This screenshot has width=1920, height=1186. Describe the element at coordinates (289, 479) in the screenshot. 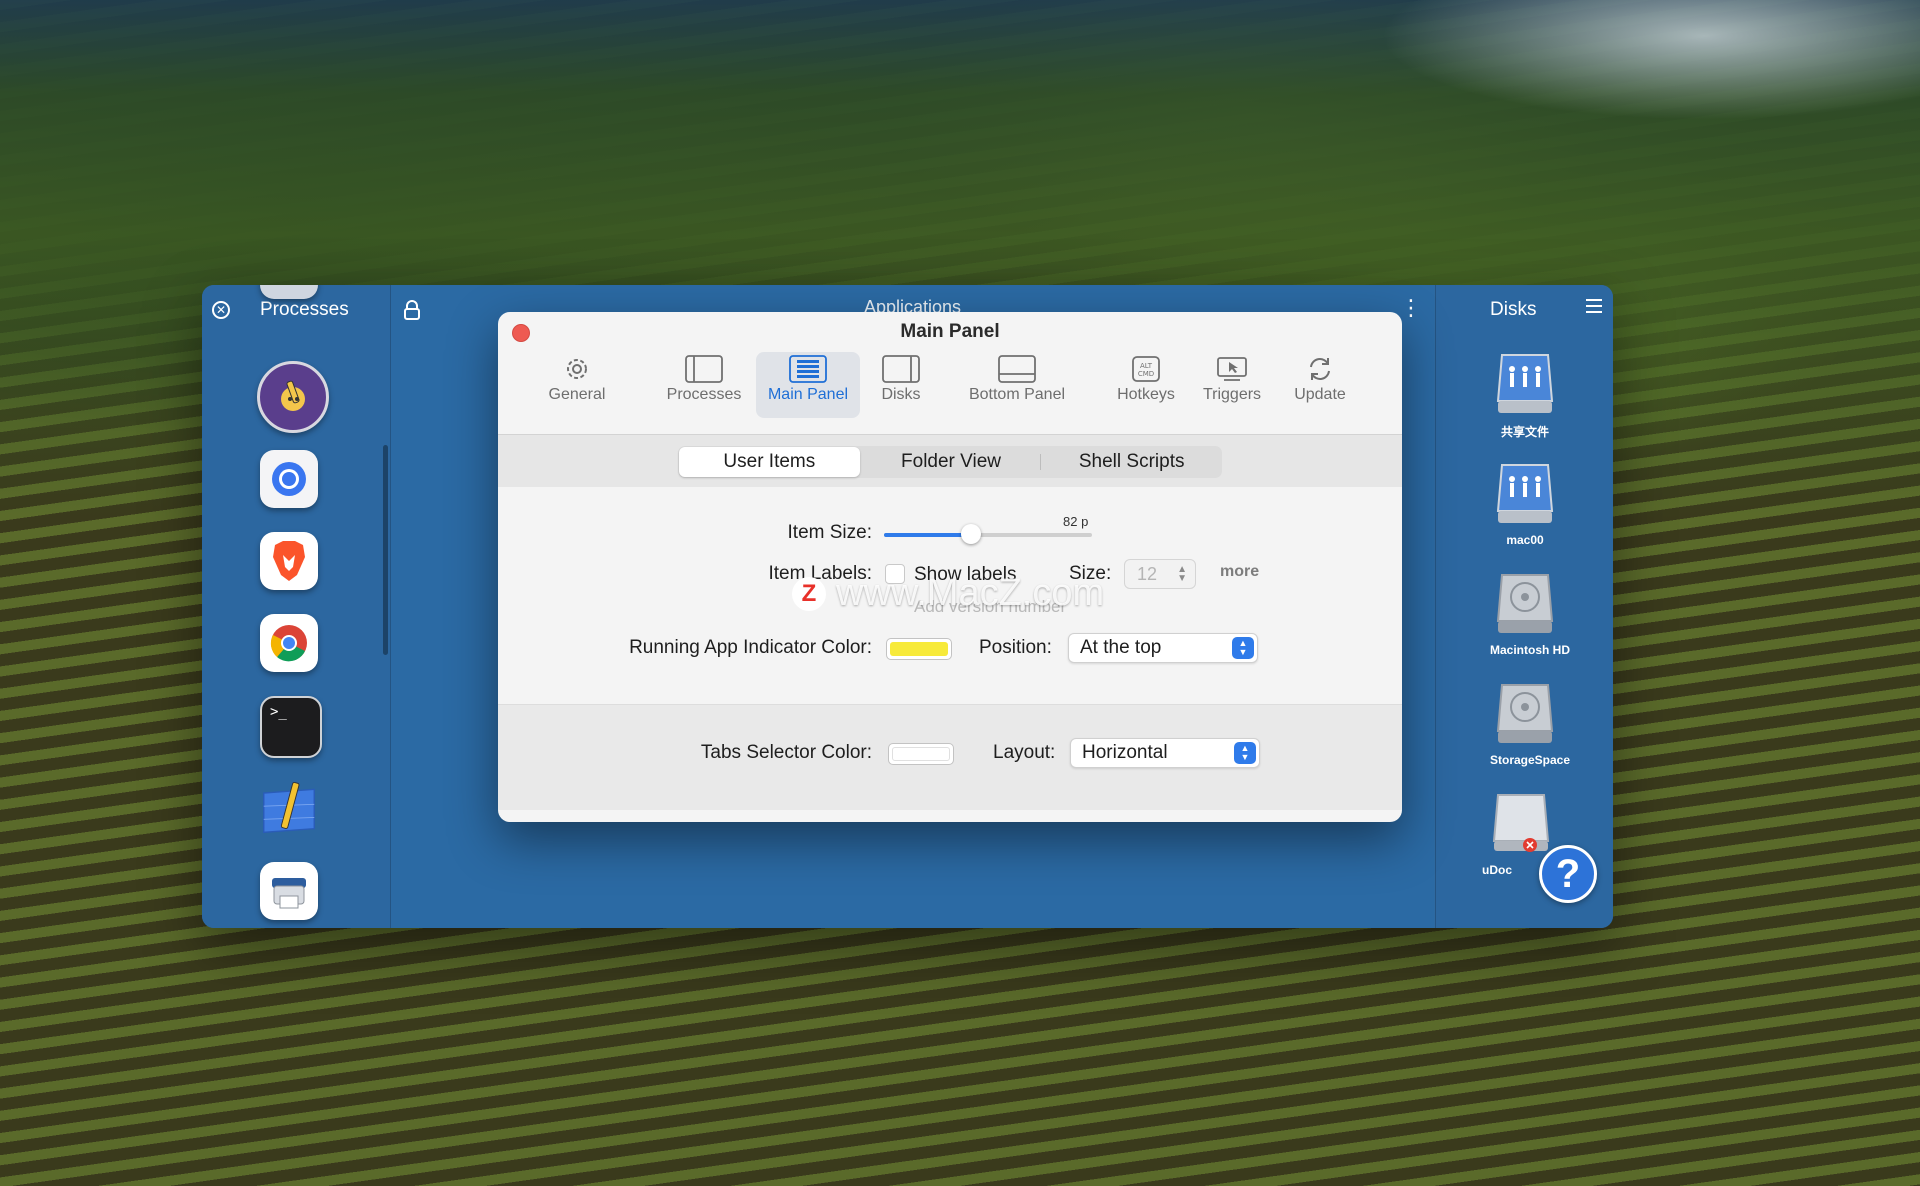

I see `signal-app-icon` at that location.